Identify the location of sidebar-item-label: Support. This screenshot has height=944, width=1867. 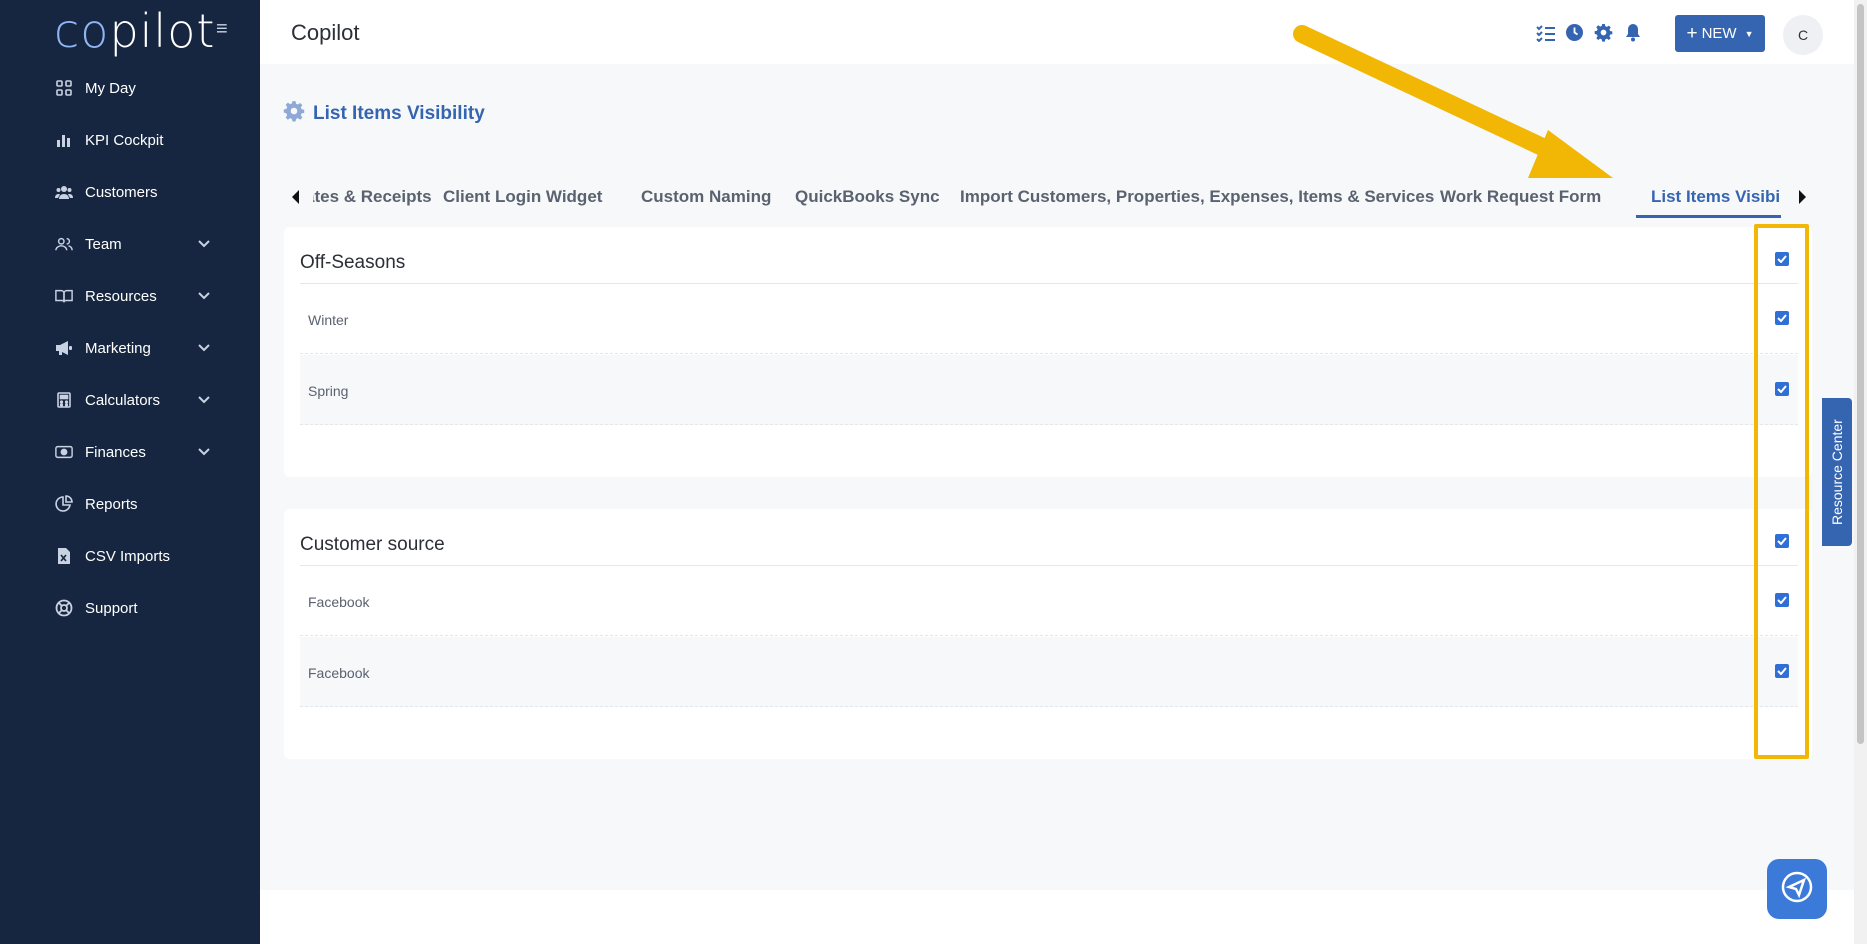
(111, 608).